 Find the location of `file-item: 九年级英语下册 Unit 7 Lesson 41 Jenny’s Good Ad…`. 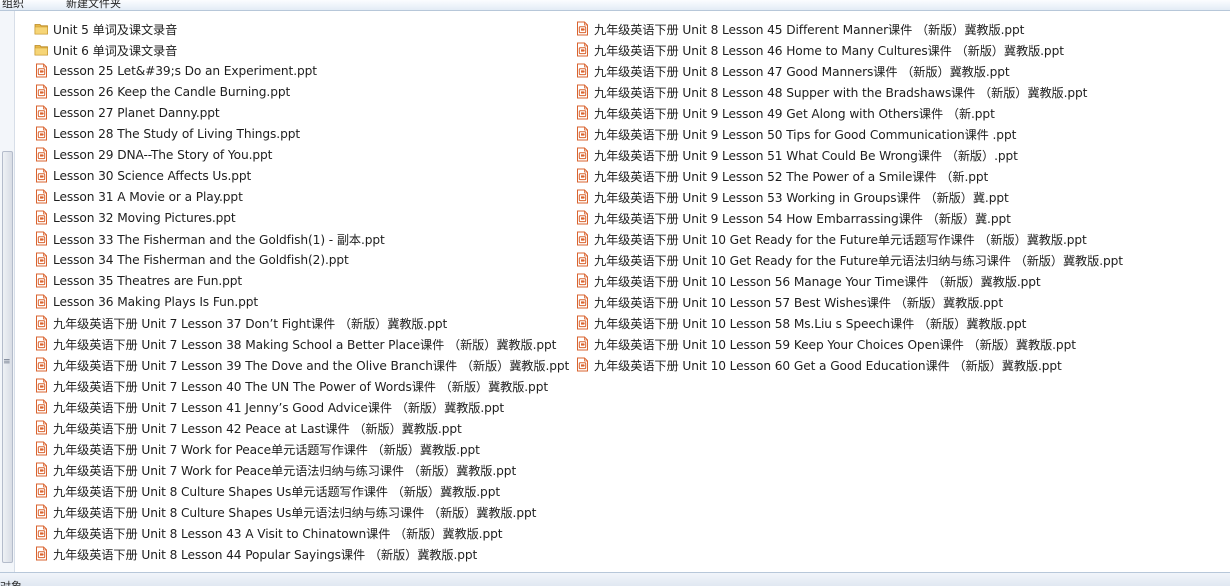

file-item: 九年级英语下册 Unit 7 Lesson 41 Jenny’s Good Ad… is located at coordinates (301, 406).